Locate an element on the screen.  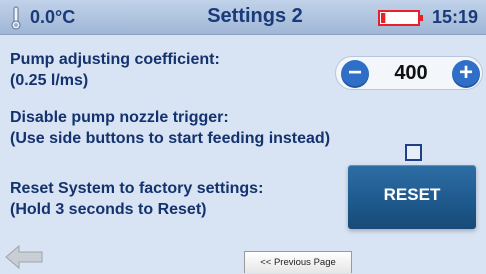
thermometer-icon is located at coordinates (16, 18).